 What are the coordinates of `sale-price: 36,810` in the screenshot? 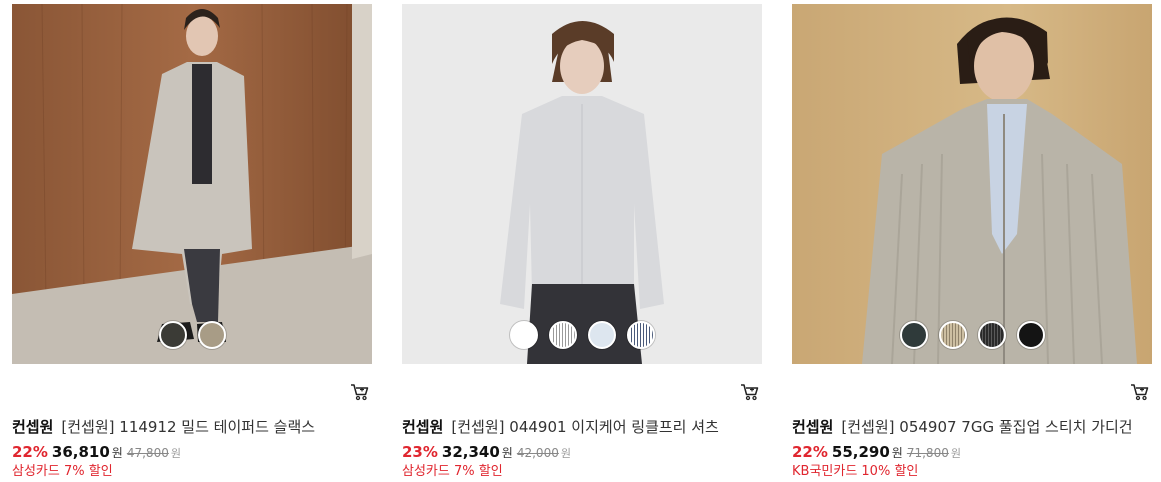 It's located at (80, 452).